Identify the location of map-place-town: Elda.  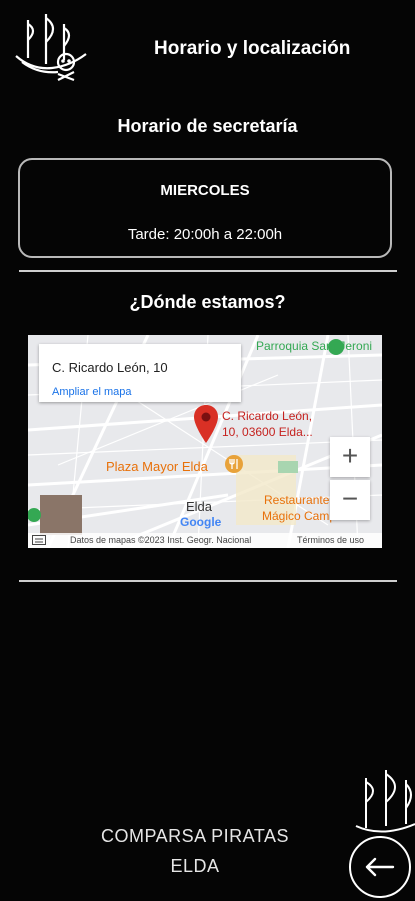
(199, 506).